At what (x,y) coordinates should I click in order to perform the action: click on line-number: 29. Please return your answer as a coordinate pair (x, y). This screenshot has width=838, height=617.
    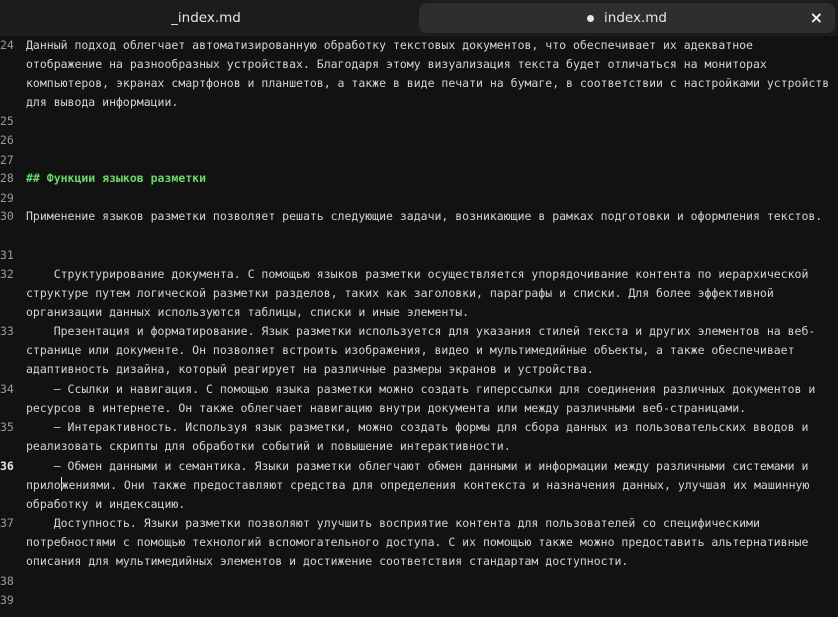
    Looking at the image, I should click on (7, 198).